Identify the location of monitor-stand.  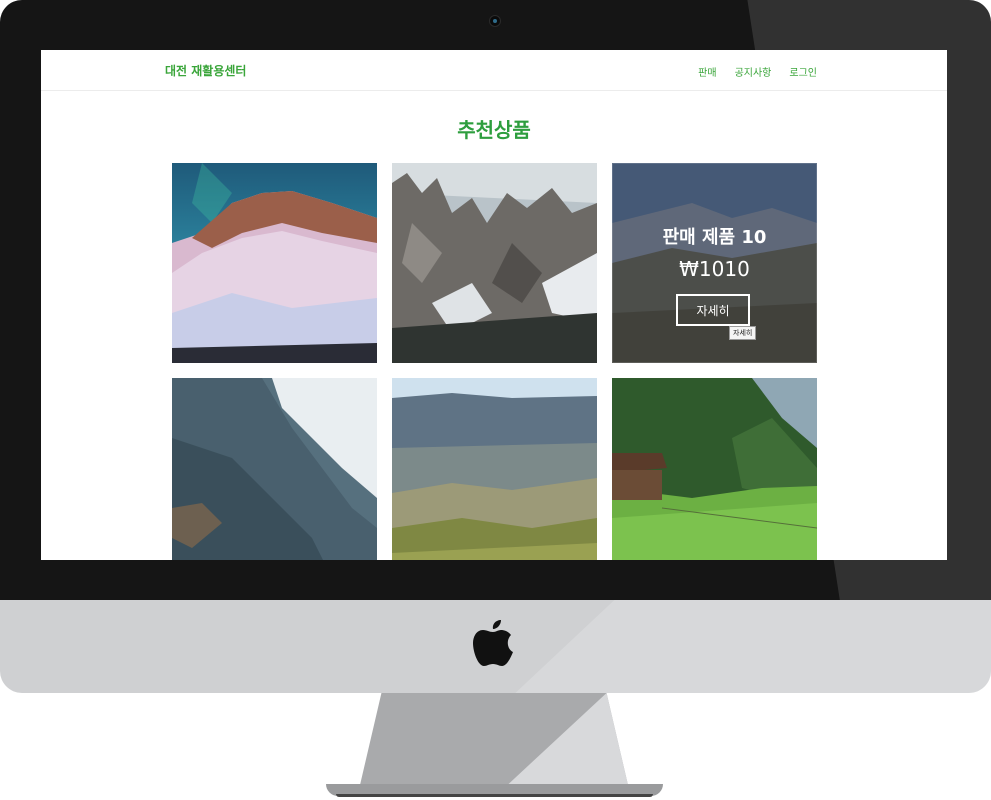
(494, 739).